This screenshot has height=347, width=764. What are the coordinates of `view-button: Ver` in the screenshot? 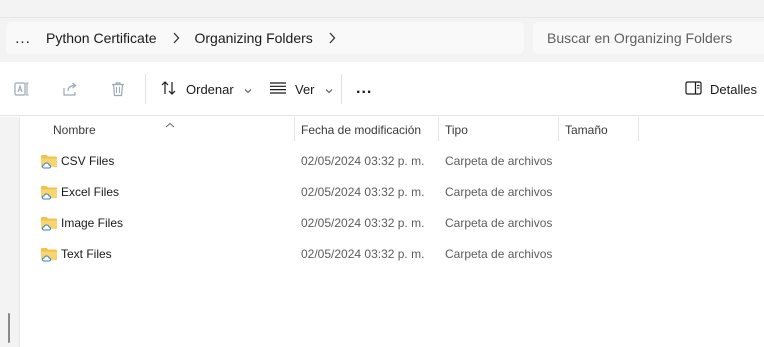 It's located at (301, 89).